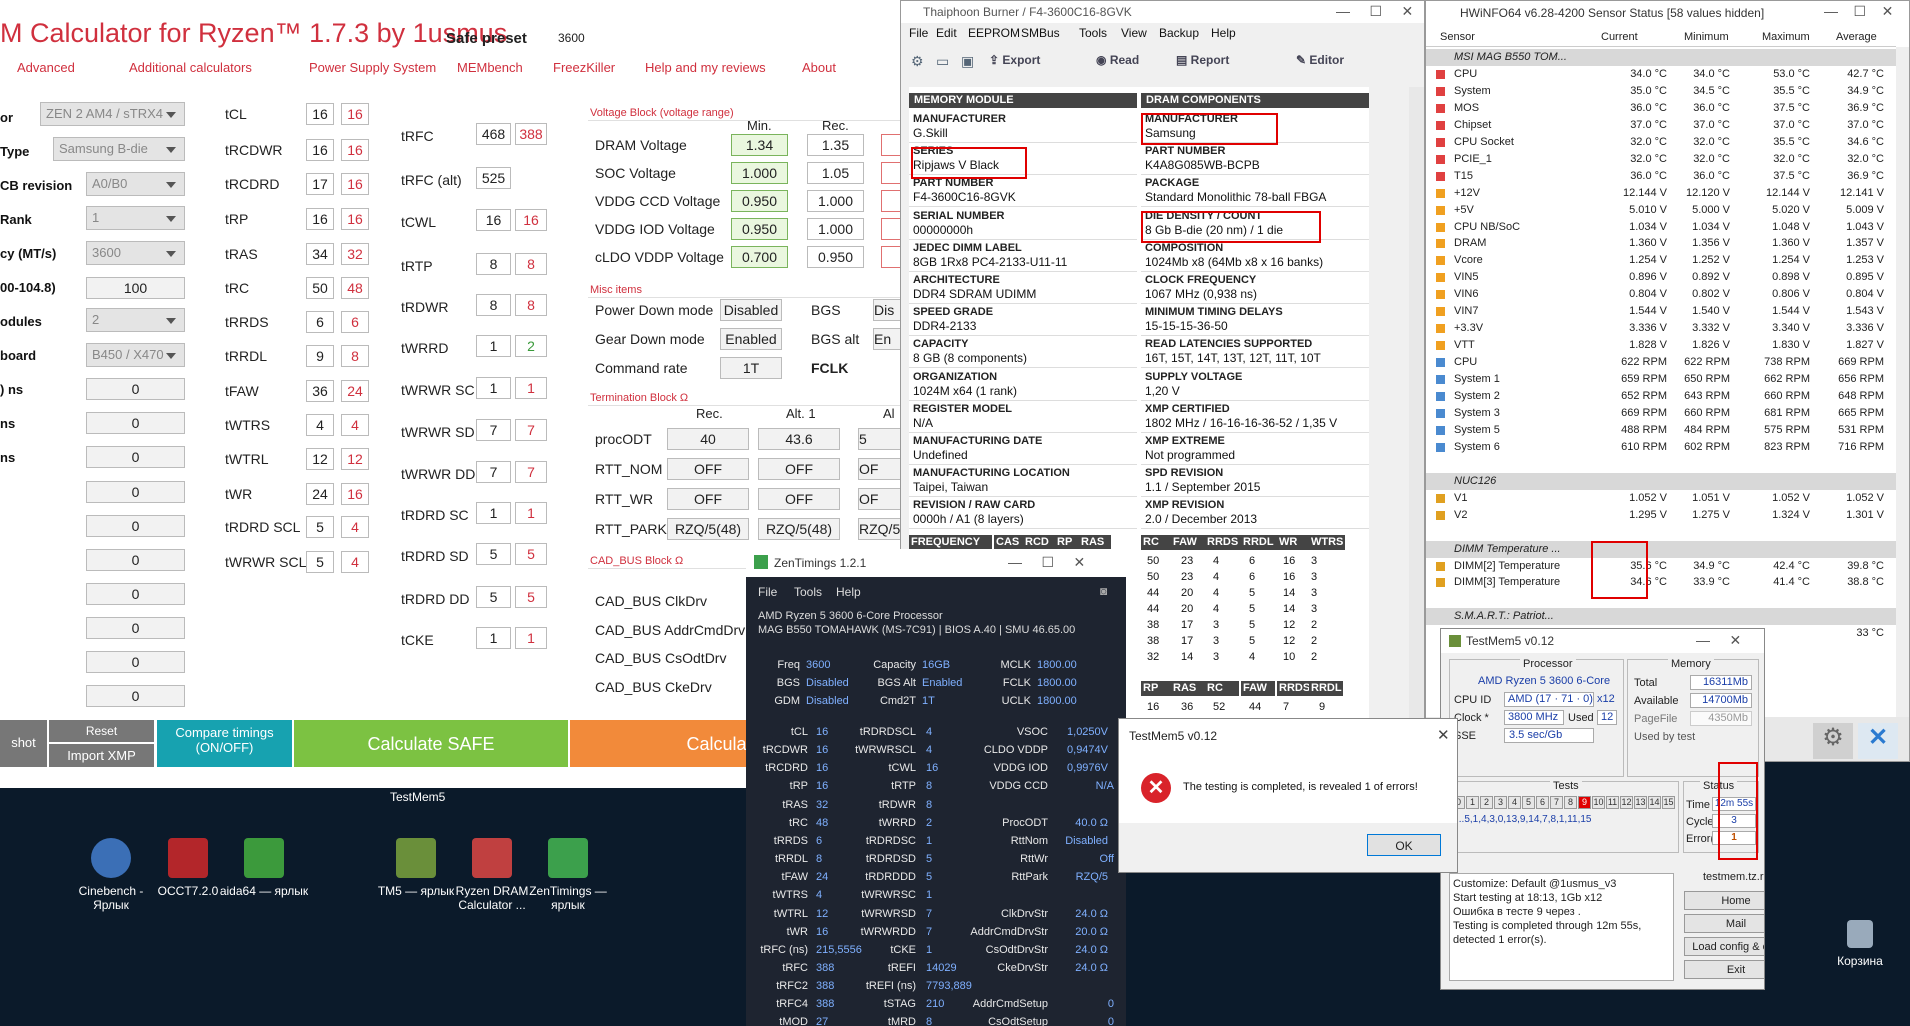 The image size is (1910, 1026). Describe the element at coordinates (881, 529) in the screenshot. I see `termination-alt2-value: RZQ/5` at that location.